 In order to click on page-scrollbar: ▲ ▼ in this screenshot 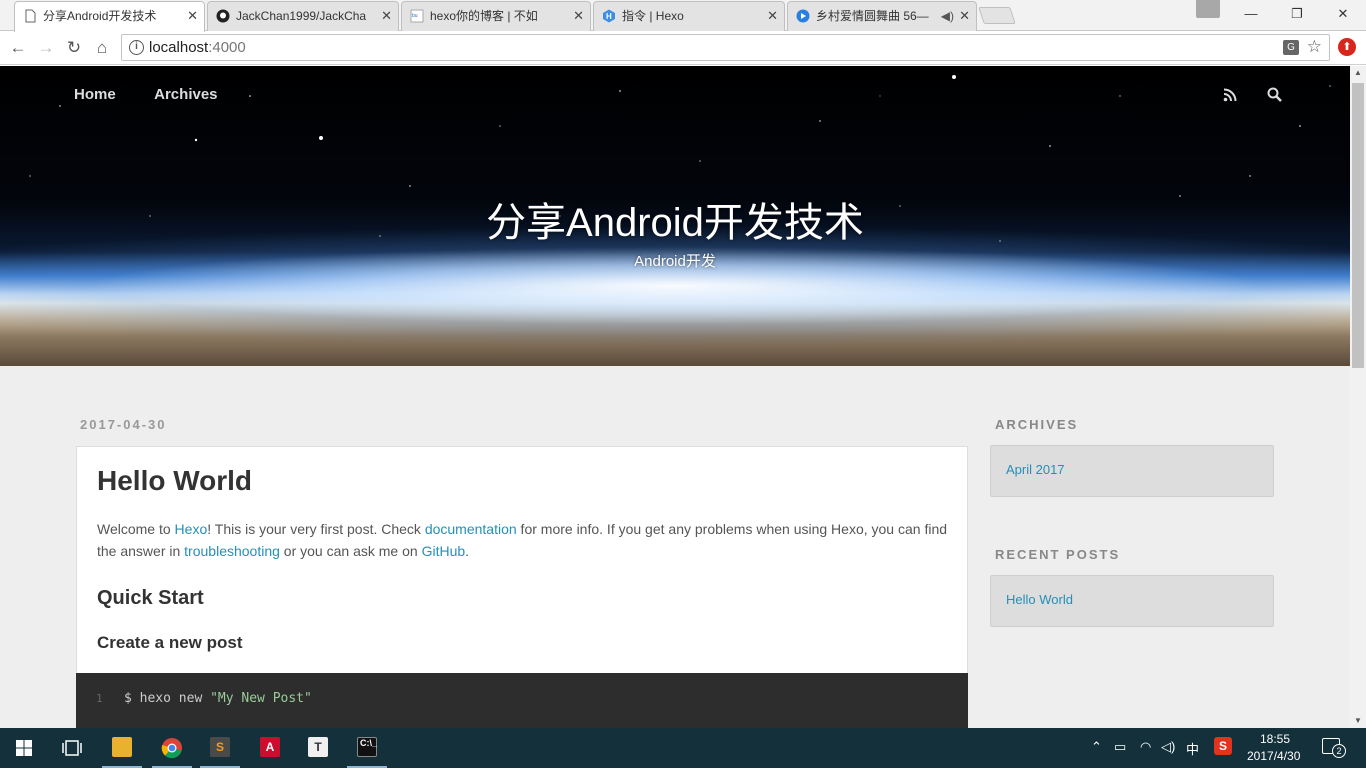, I will do `click(1358, 397)`.